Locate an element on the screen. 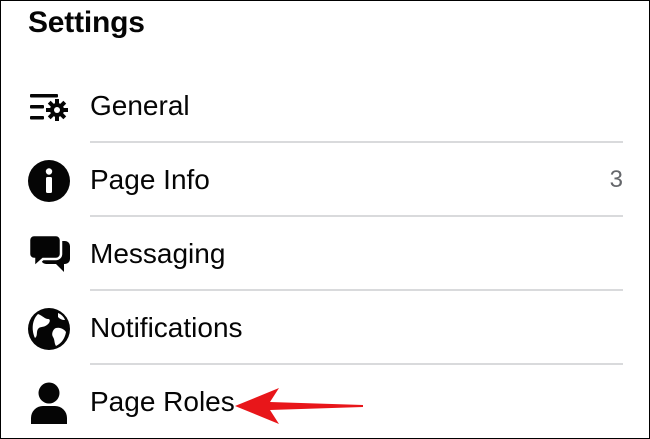 The image size is (650, 439). person-icon is located at coordinates (49, 403).